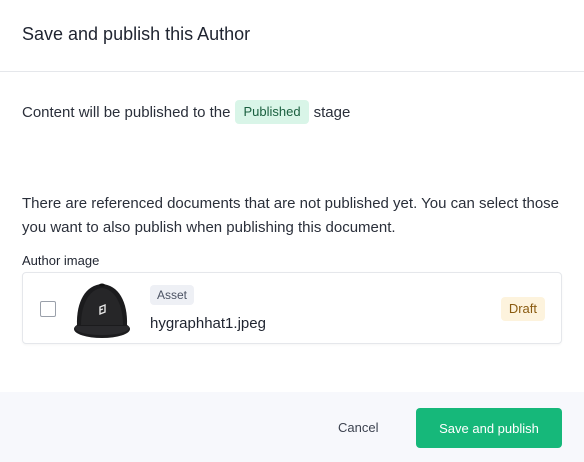 This screenshot has height=462, width=584. Describe the element at coordinates (48, 309) in the screenshot. I see `reference-checkbox` at that location.